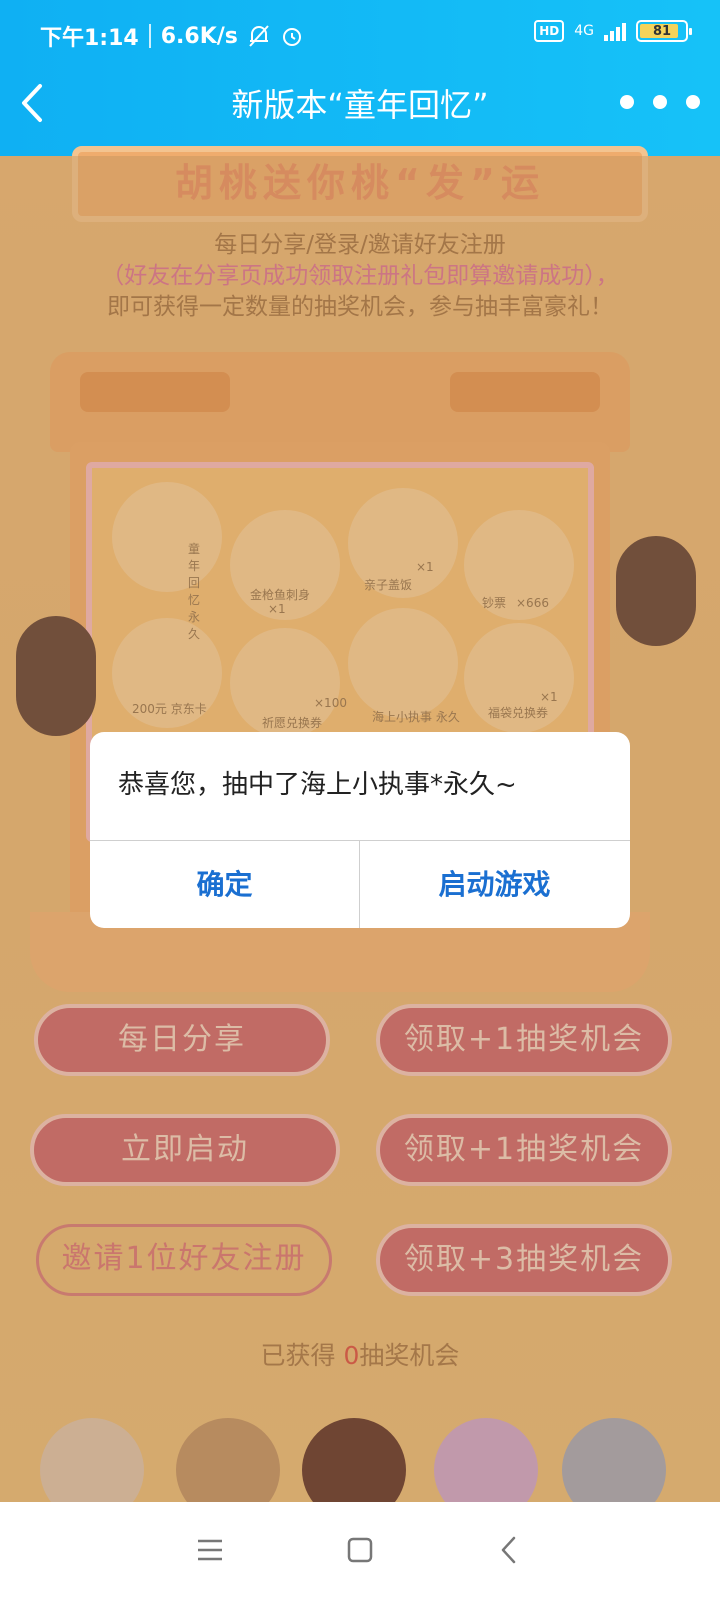 This screenshot has width=720, height=1600. Describe the element at coordinates (494, 884) in the screenshot. I see `launch-game-button: 启动游戏` at that location.